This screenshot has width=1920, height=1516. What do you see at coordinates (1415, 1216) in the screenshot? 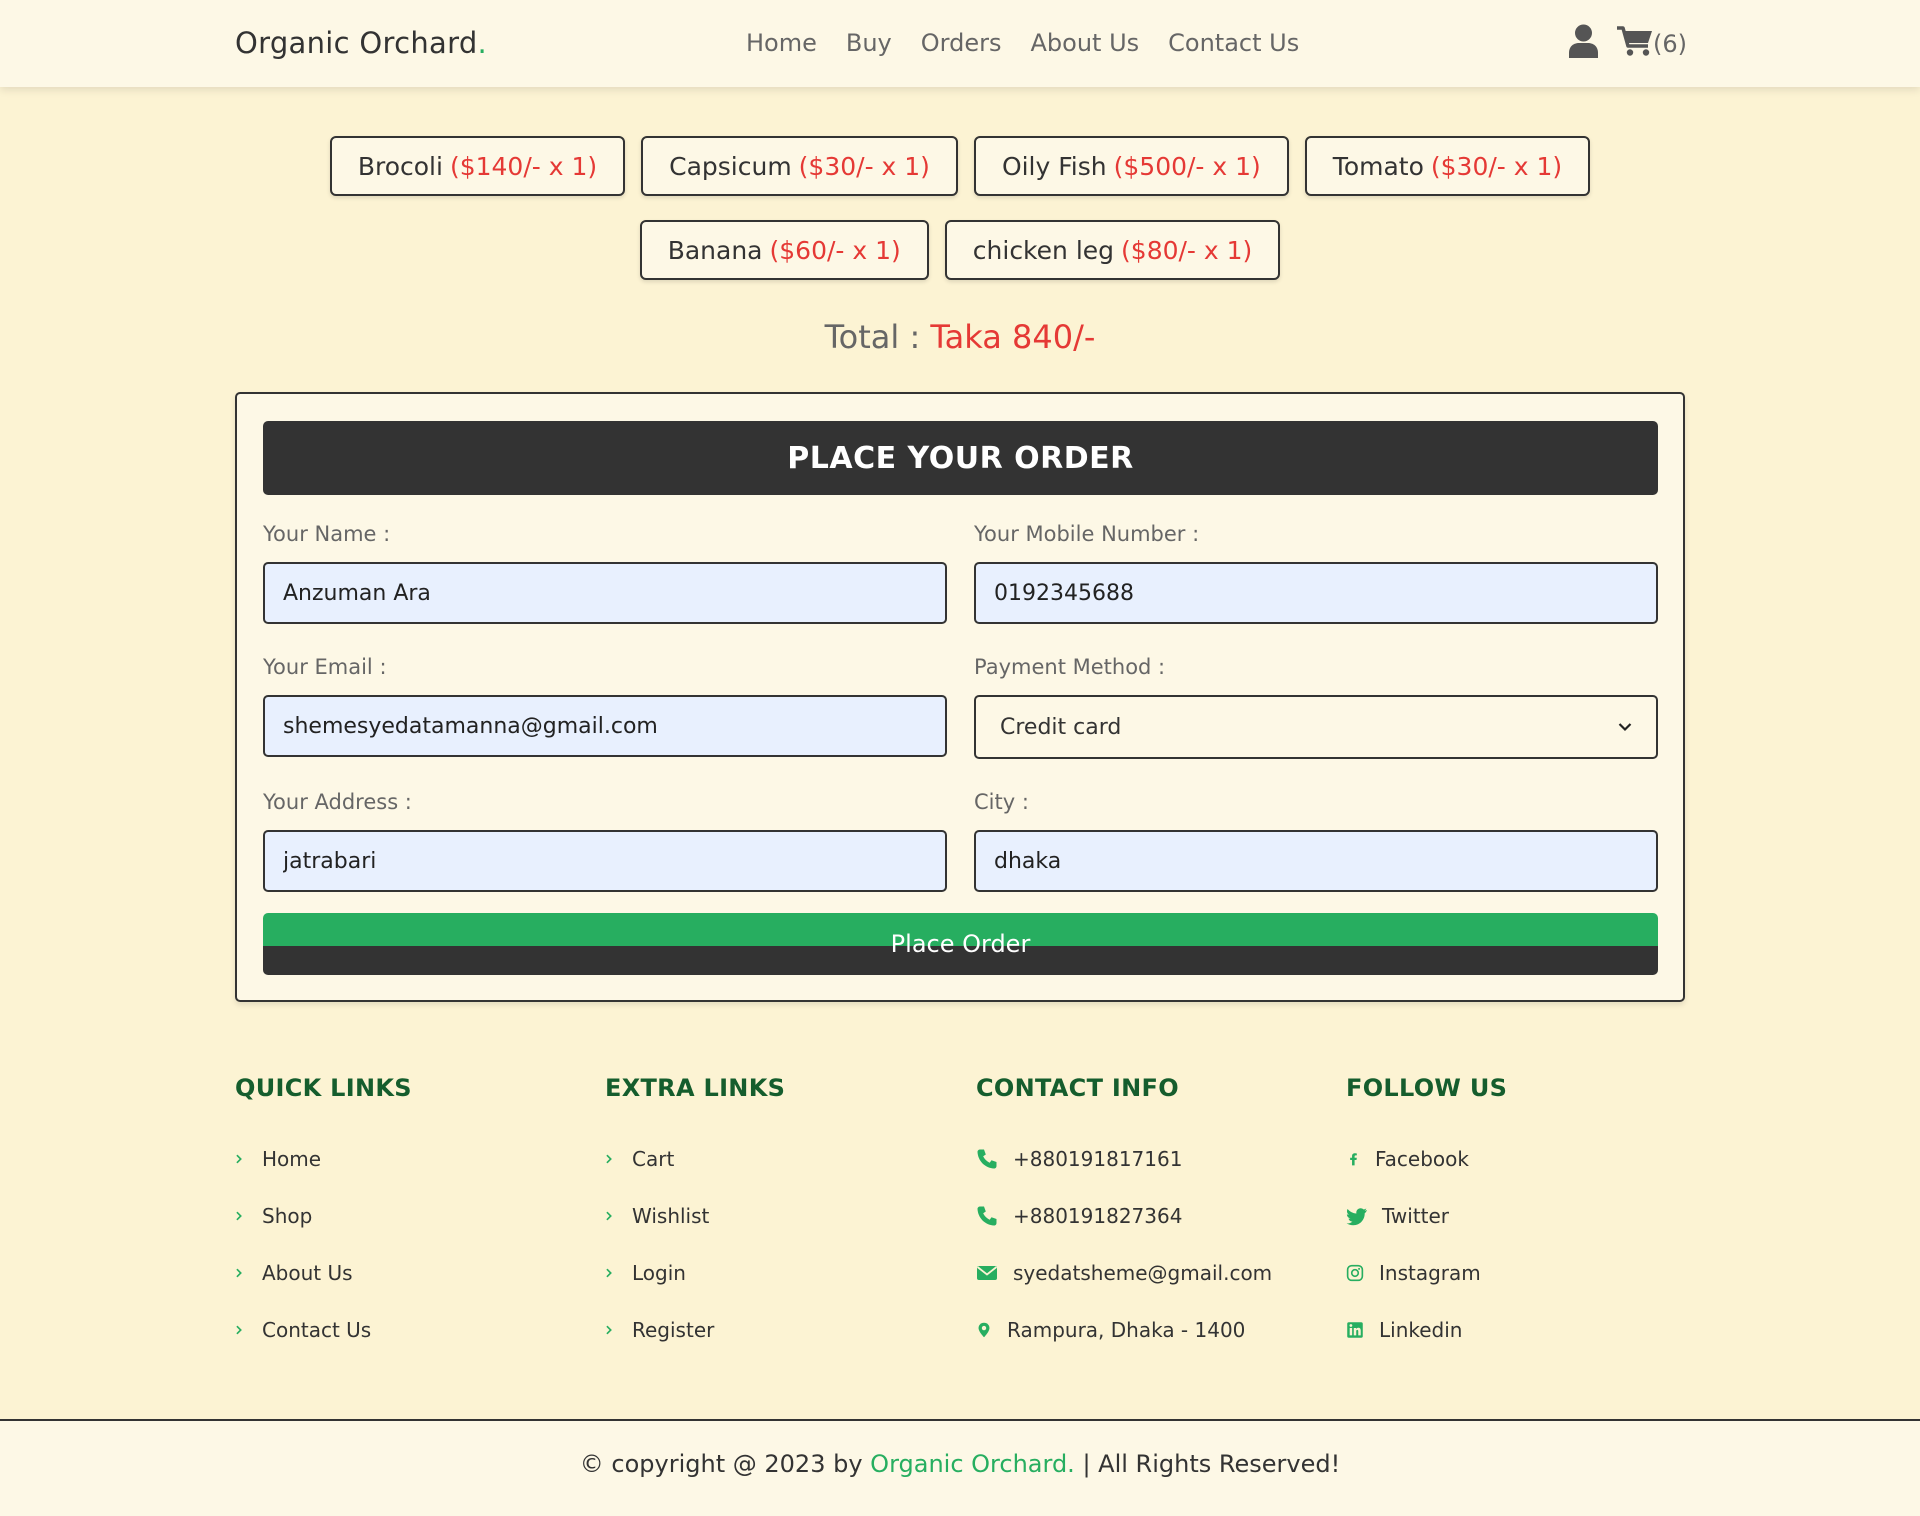
I see `social-label: Twitter` at bounding box center [1415, 1216].